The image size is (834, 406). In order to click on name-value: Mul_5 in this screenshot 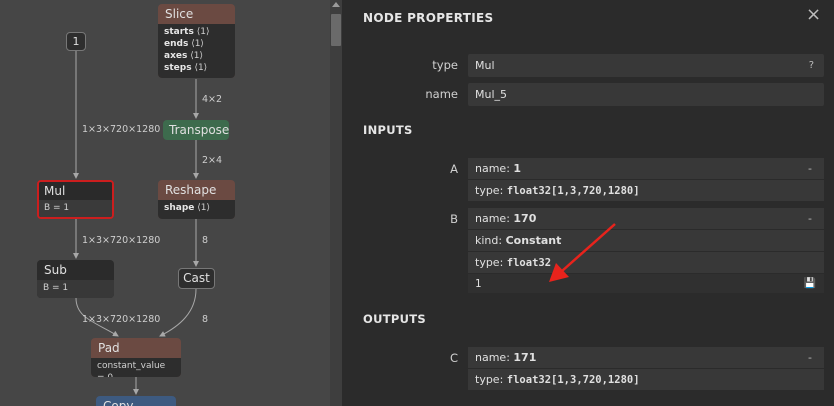, I will do `click(491, 94)`.